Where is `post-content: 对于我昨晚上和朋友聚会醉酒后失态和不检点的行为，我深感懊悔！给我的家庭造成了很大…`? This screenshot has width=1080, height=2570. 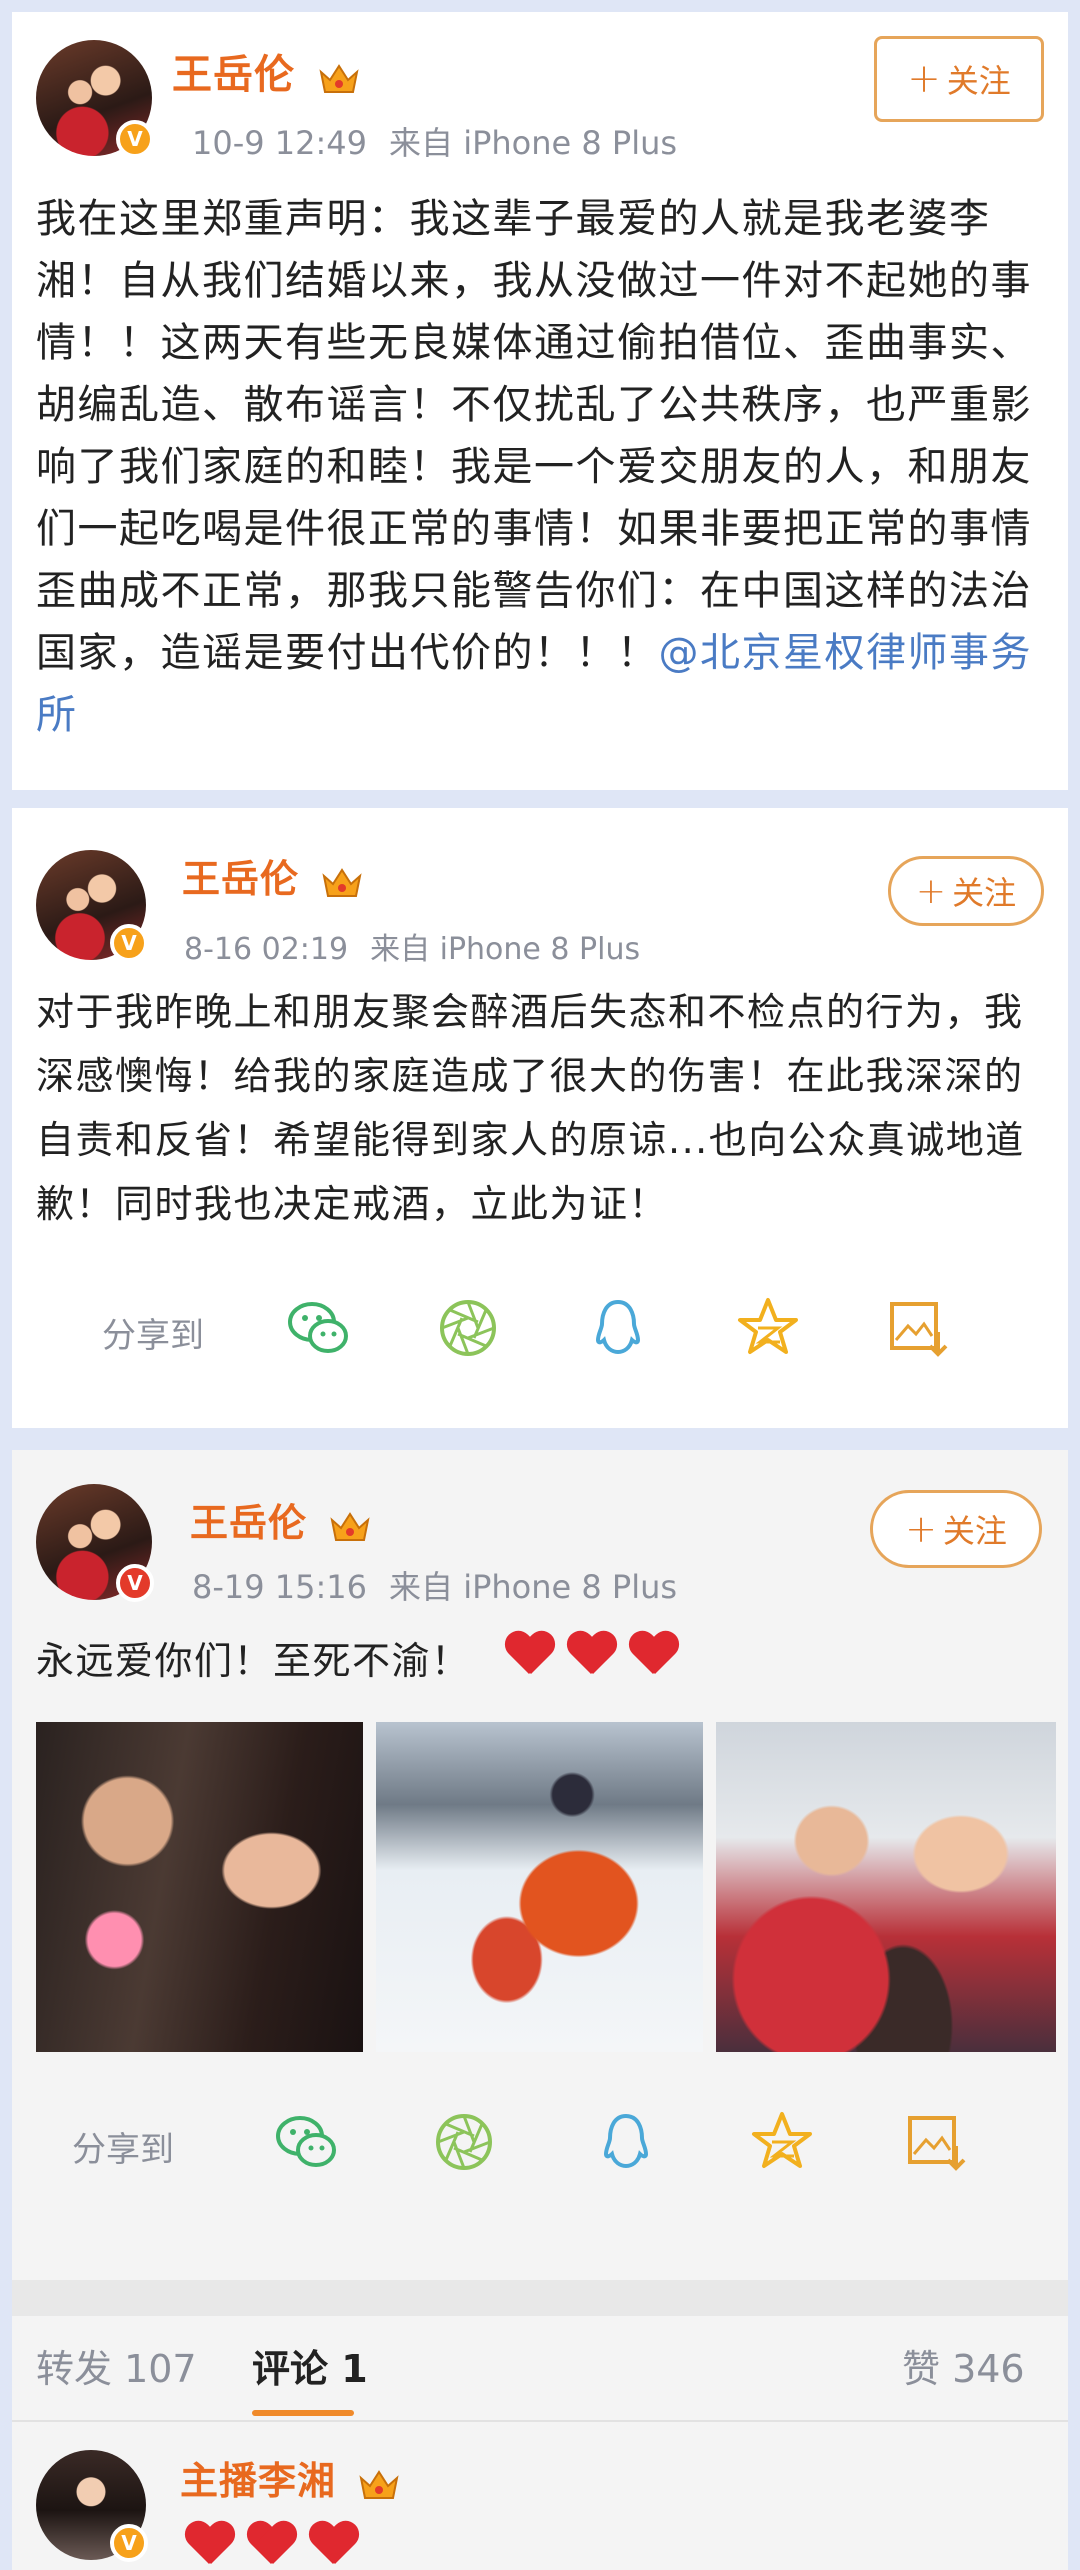 post-content: 对于我昨晚上和朋友聚会醉酒后失态和不检点的行为，我深感懊悔！给我的家庭造成了很大… is located at coordinates (546, 1115).